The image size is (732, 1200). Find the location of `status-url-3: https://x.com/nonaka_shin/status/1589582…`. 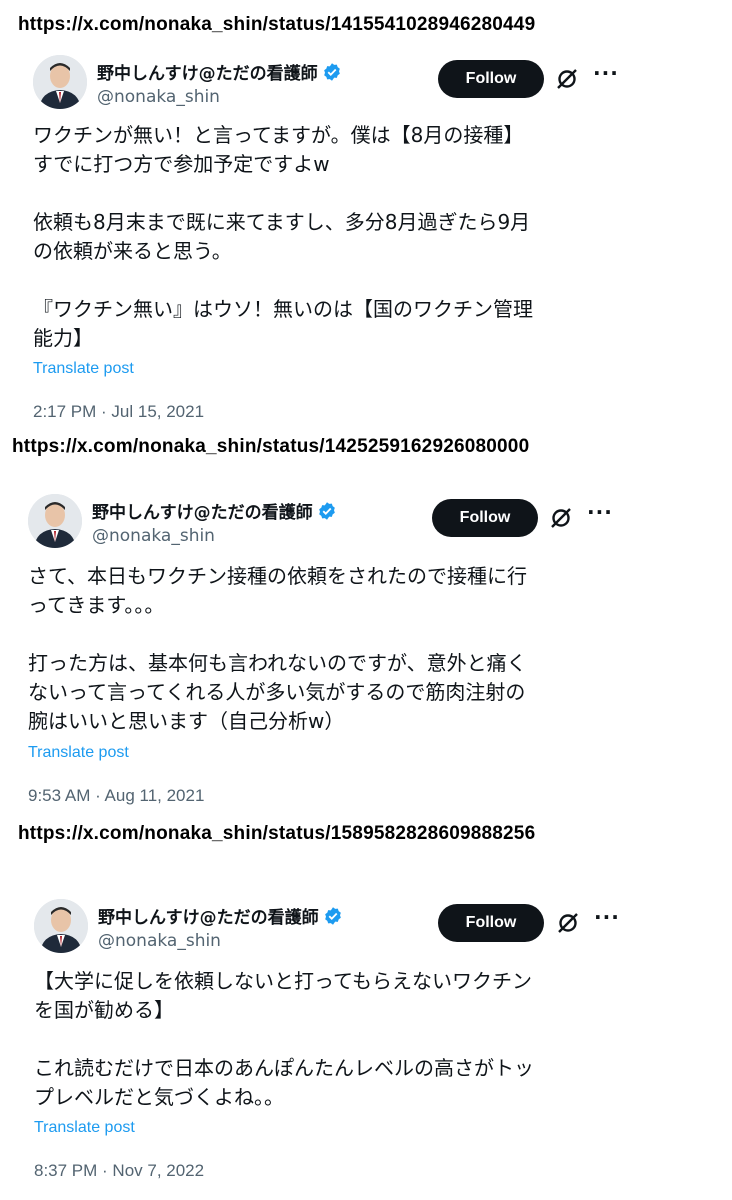

status-url-3: https://x.com/nonaka_shin/status/1589582… is located at coordinates (277, 833).